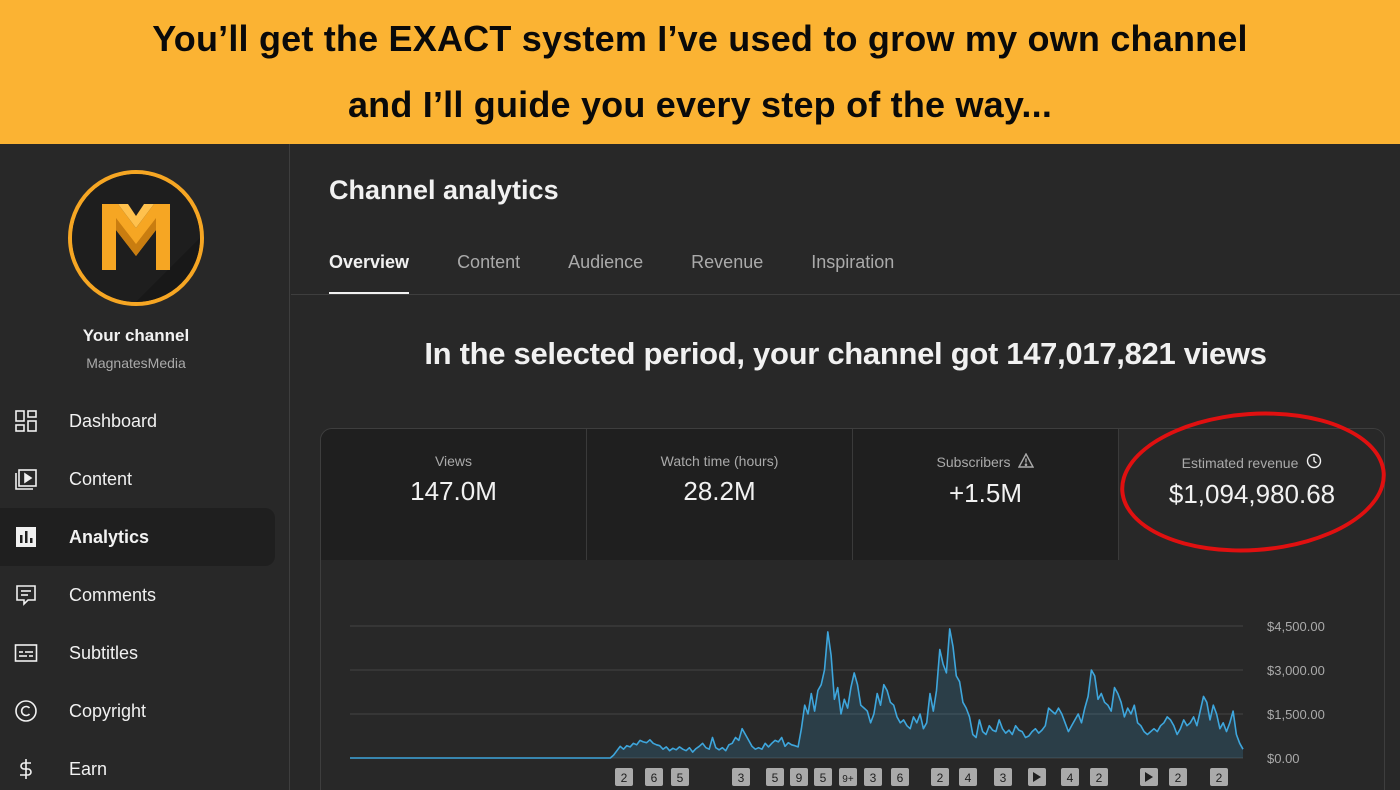 The height and width of the screenshot is (790, 1400). Describe the element at coordinates (108, 710) in the screenshot. I see `sidebar-item-label: Copyright` at that location.